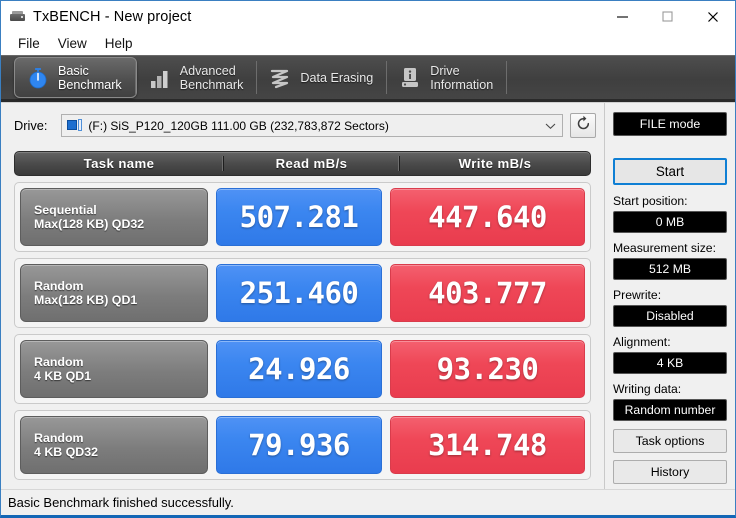 This screenshot has height=518, width=736. I want to click on read-value-cell: 251.460, so click(299, 293).